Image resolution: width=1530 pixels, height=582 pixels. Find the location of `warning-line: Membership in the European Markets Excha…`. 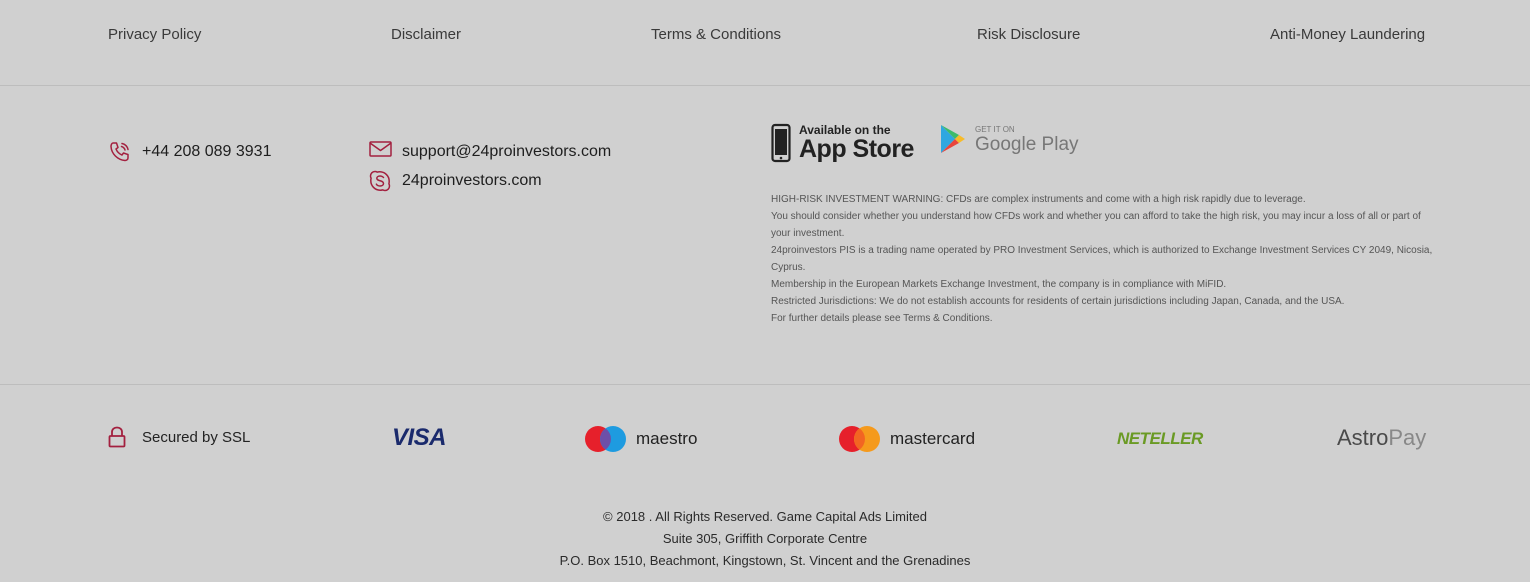

warning-line: Membership in the European Markets Excha… is located at coordinates (999, 284).